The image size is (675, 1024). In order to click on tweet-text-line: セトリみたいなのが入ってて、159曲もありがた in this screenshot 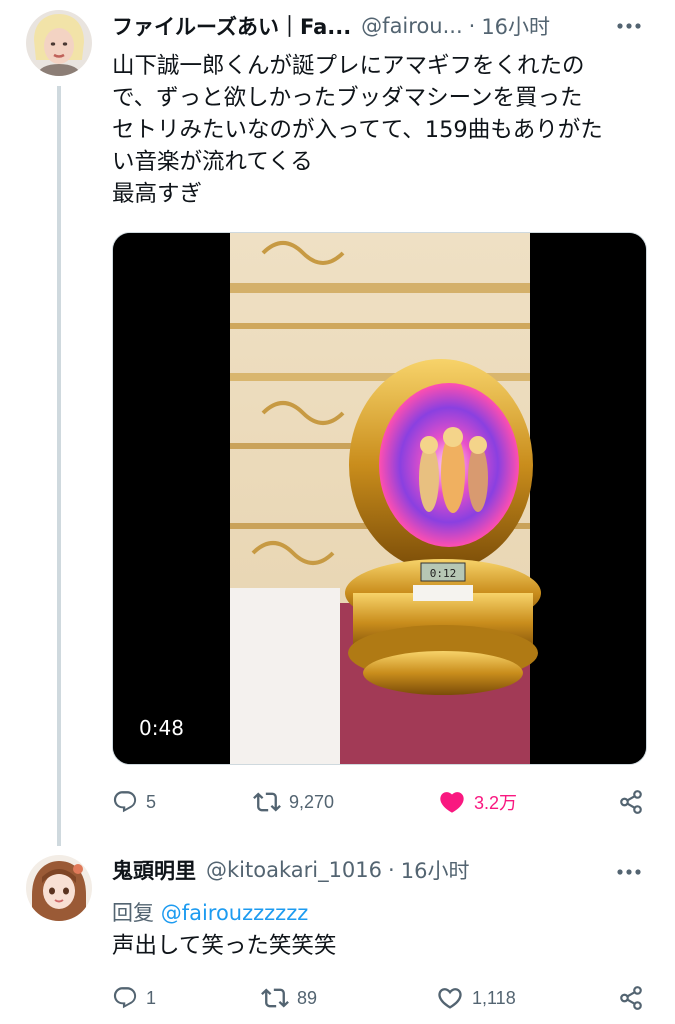, I will do `click(357, 130)`.